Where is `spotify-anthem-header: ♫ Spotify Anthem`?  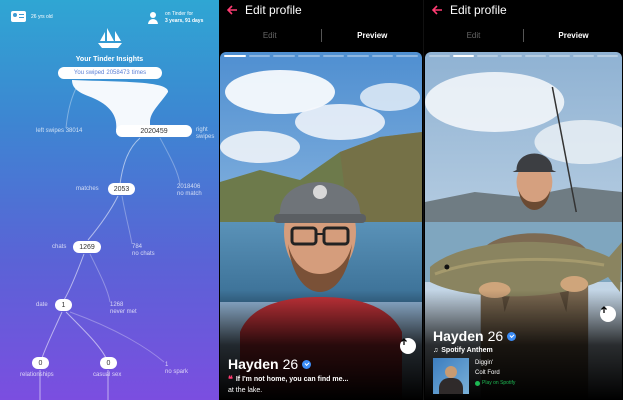
spotify-anthem-header: ♫ Spotify Anthem is located at coordinates (523, 350).